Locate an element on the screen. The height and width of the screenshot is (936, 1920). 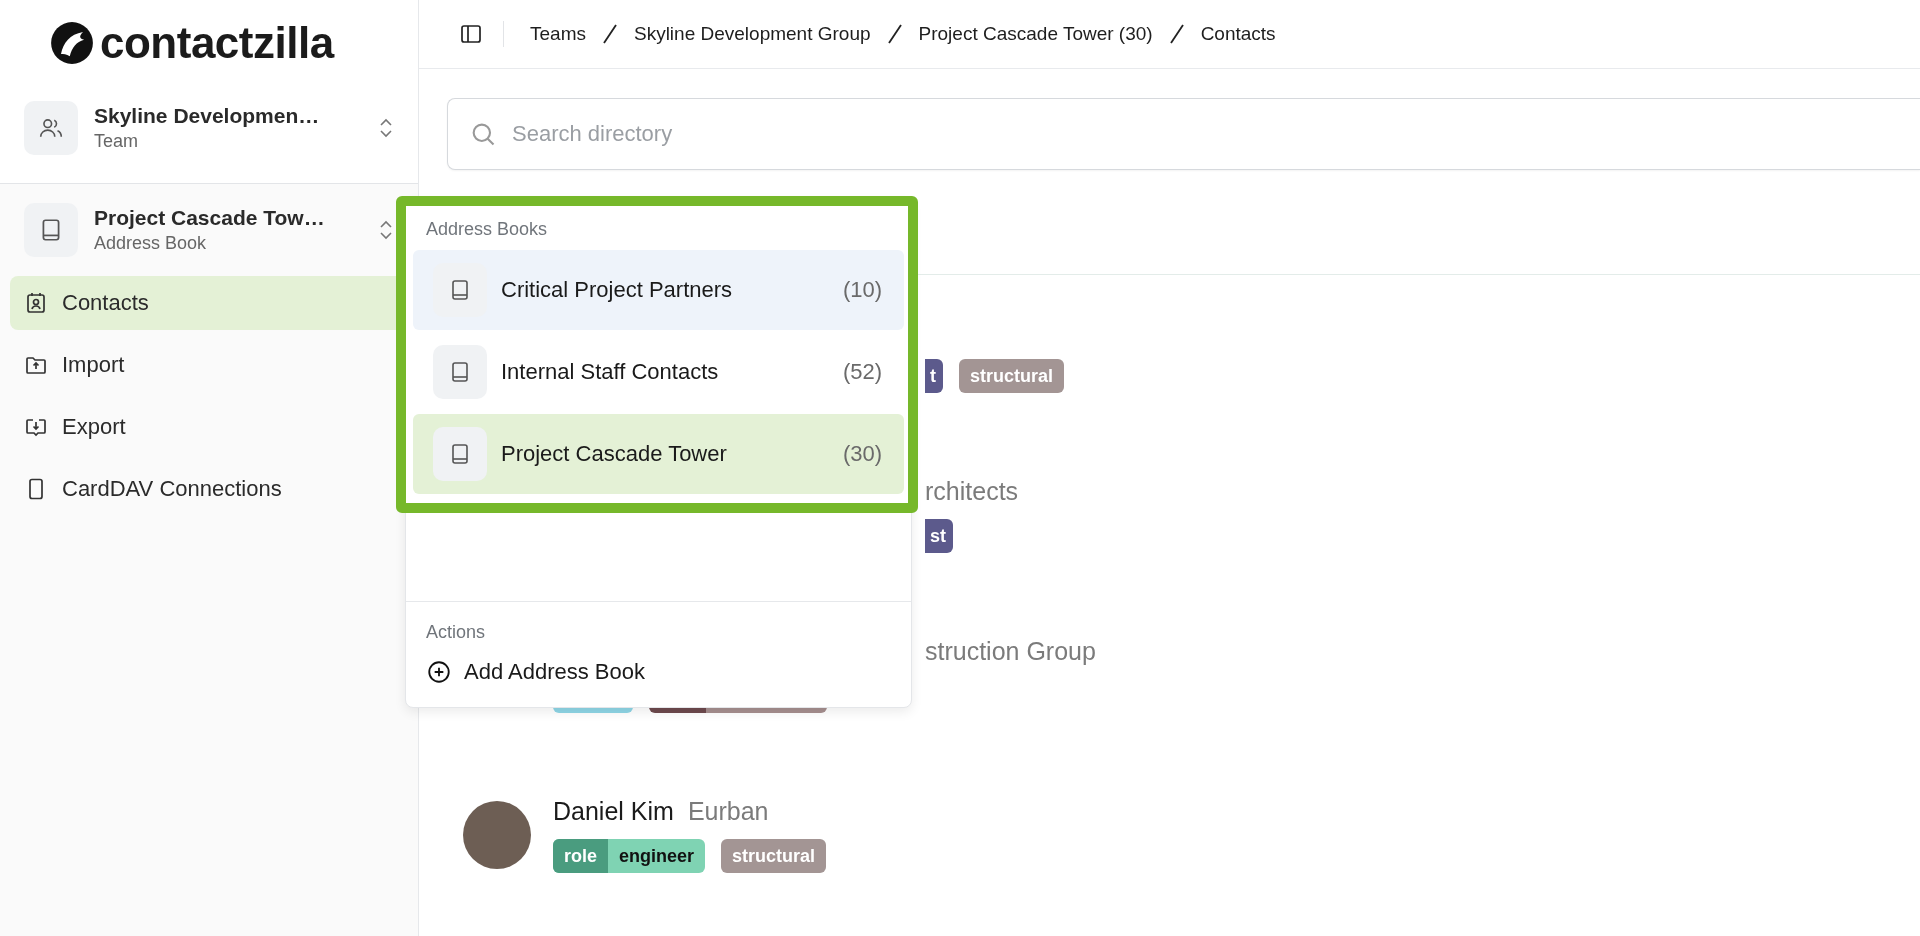
contact-organization: struction Group is located at coordinates (1010, 651).